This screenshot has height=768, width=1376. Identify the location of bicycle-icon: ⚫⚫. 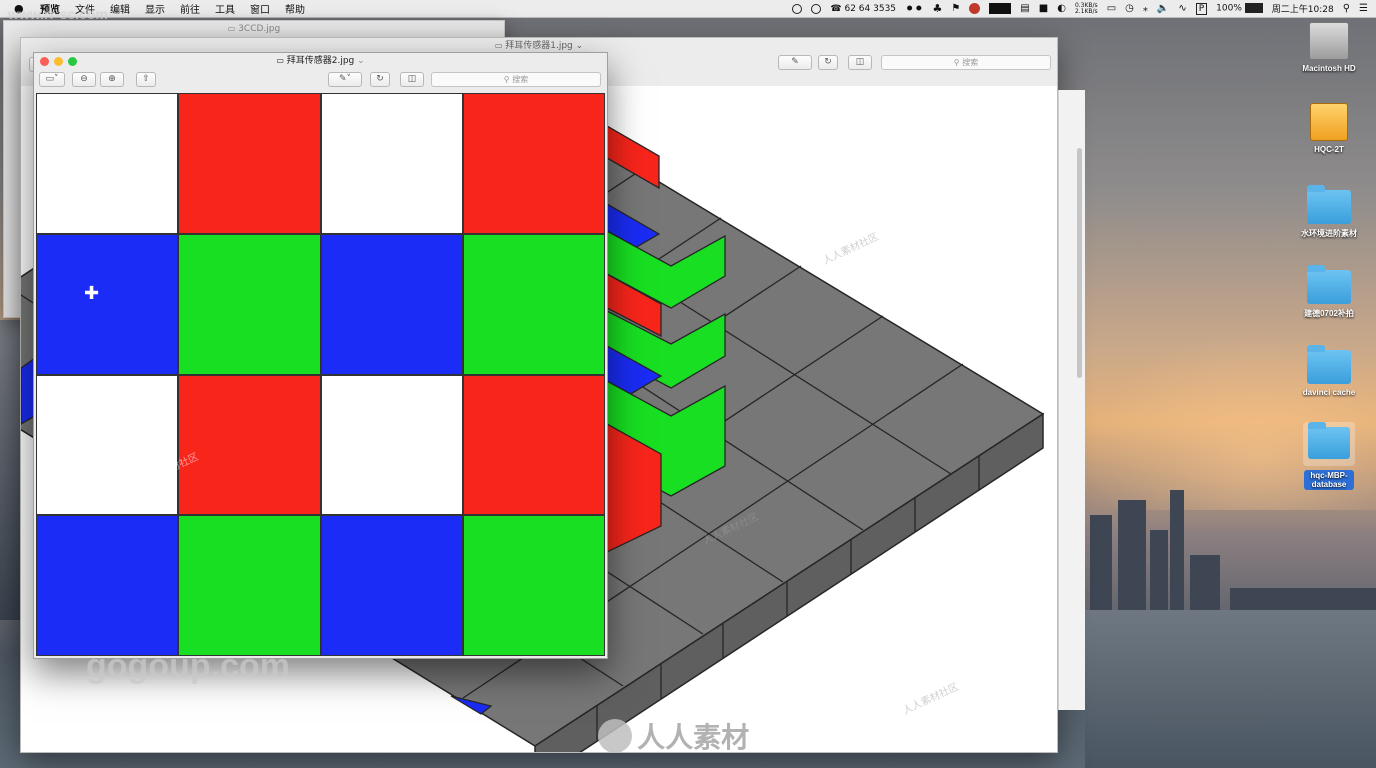
(914, 8).